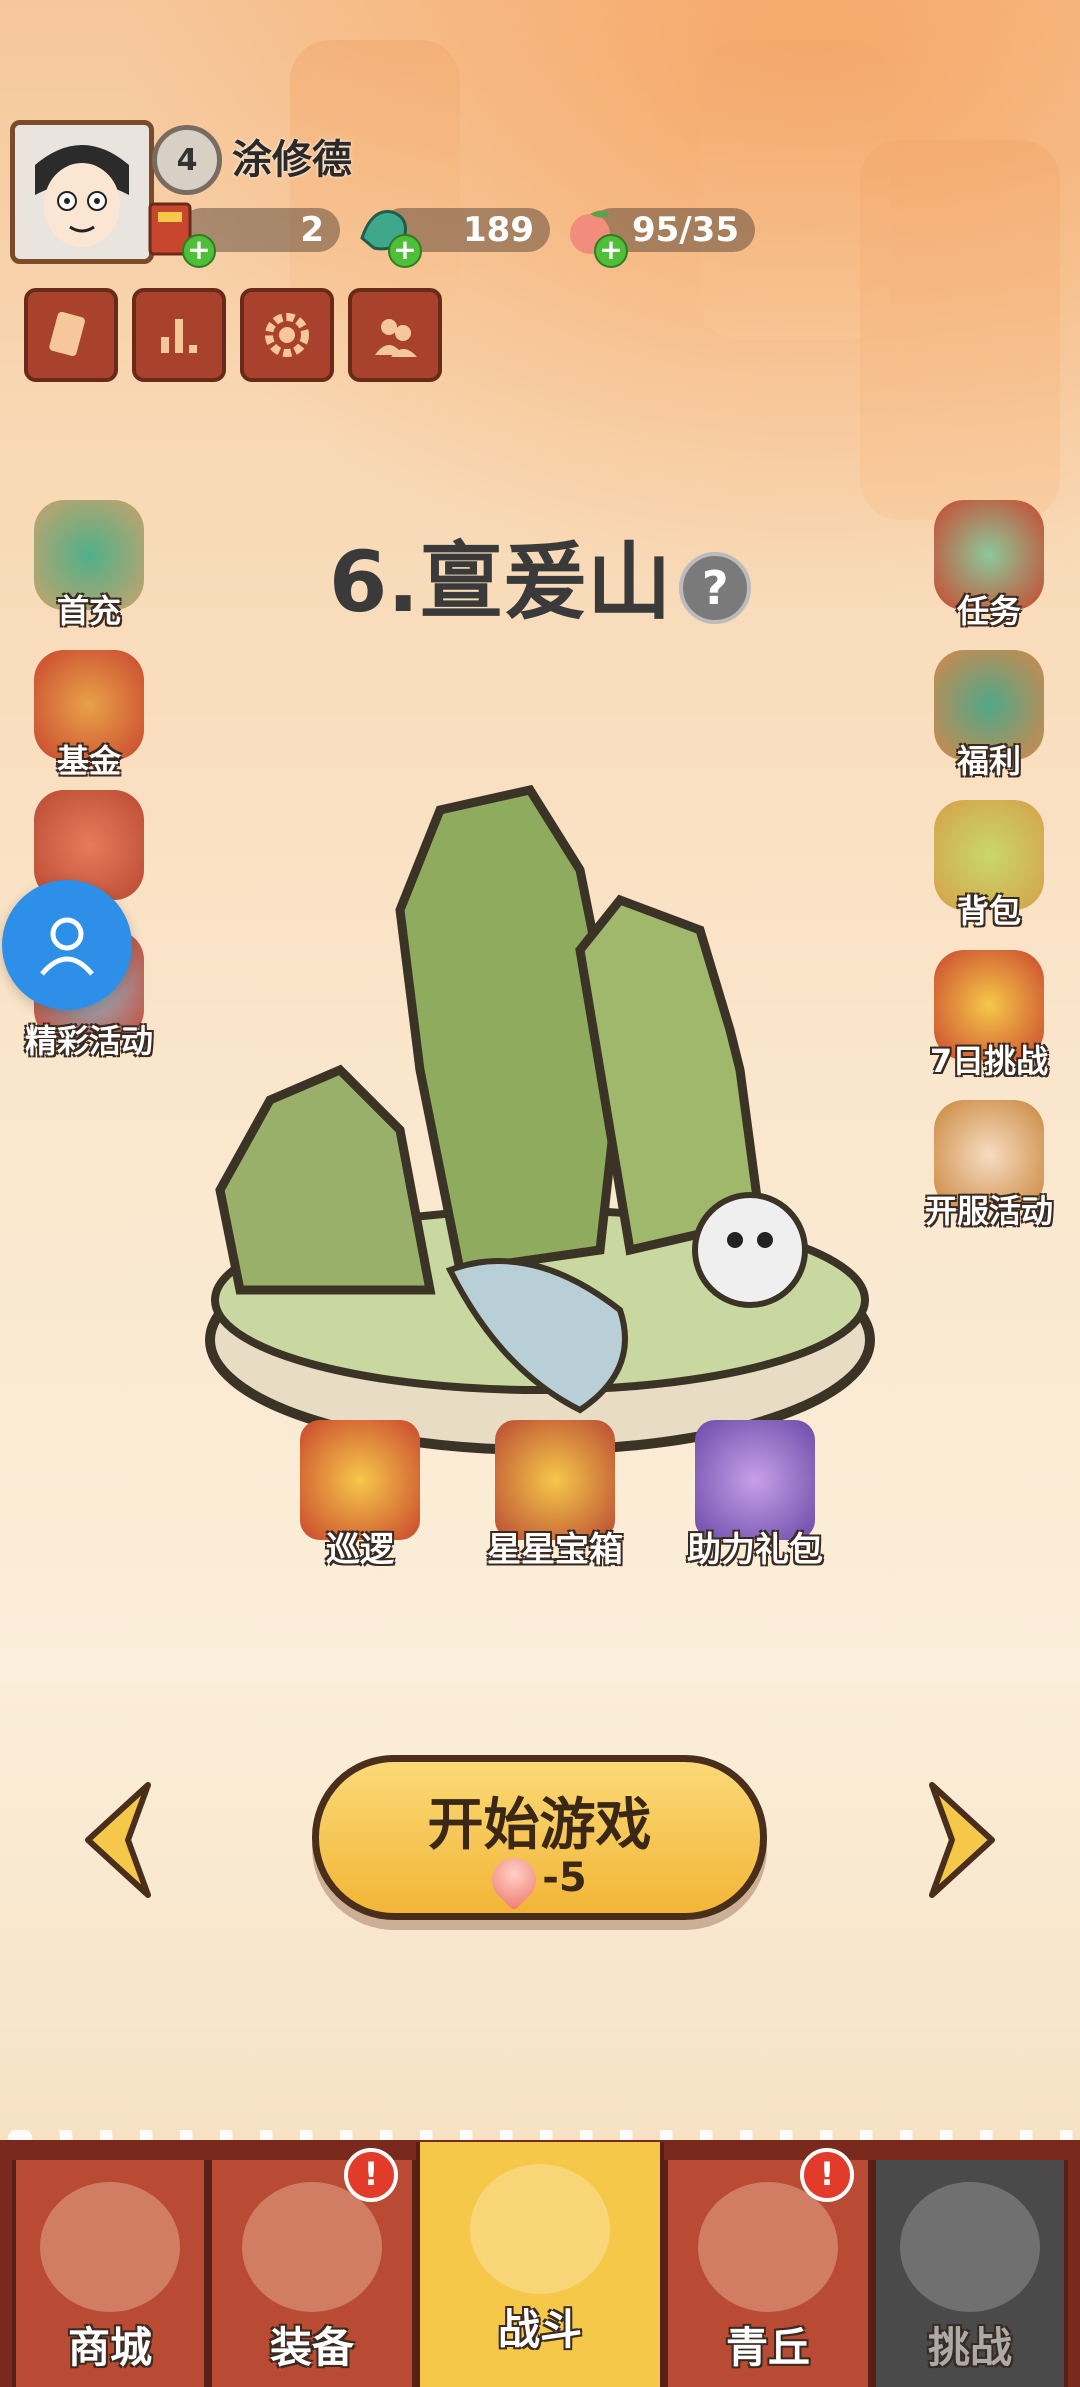 The image size is (1080, 2387). What do you see at coordinates (89, 716) in the screenshot?
I see `fund-button: 基金` at bounding box center [89, 716].